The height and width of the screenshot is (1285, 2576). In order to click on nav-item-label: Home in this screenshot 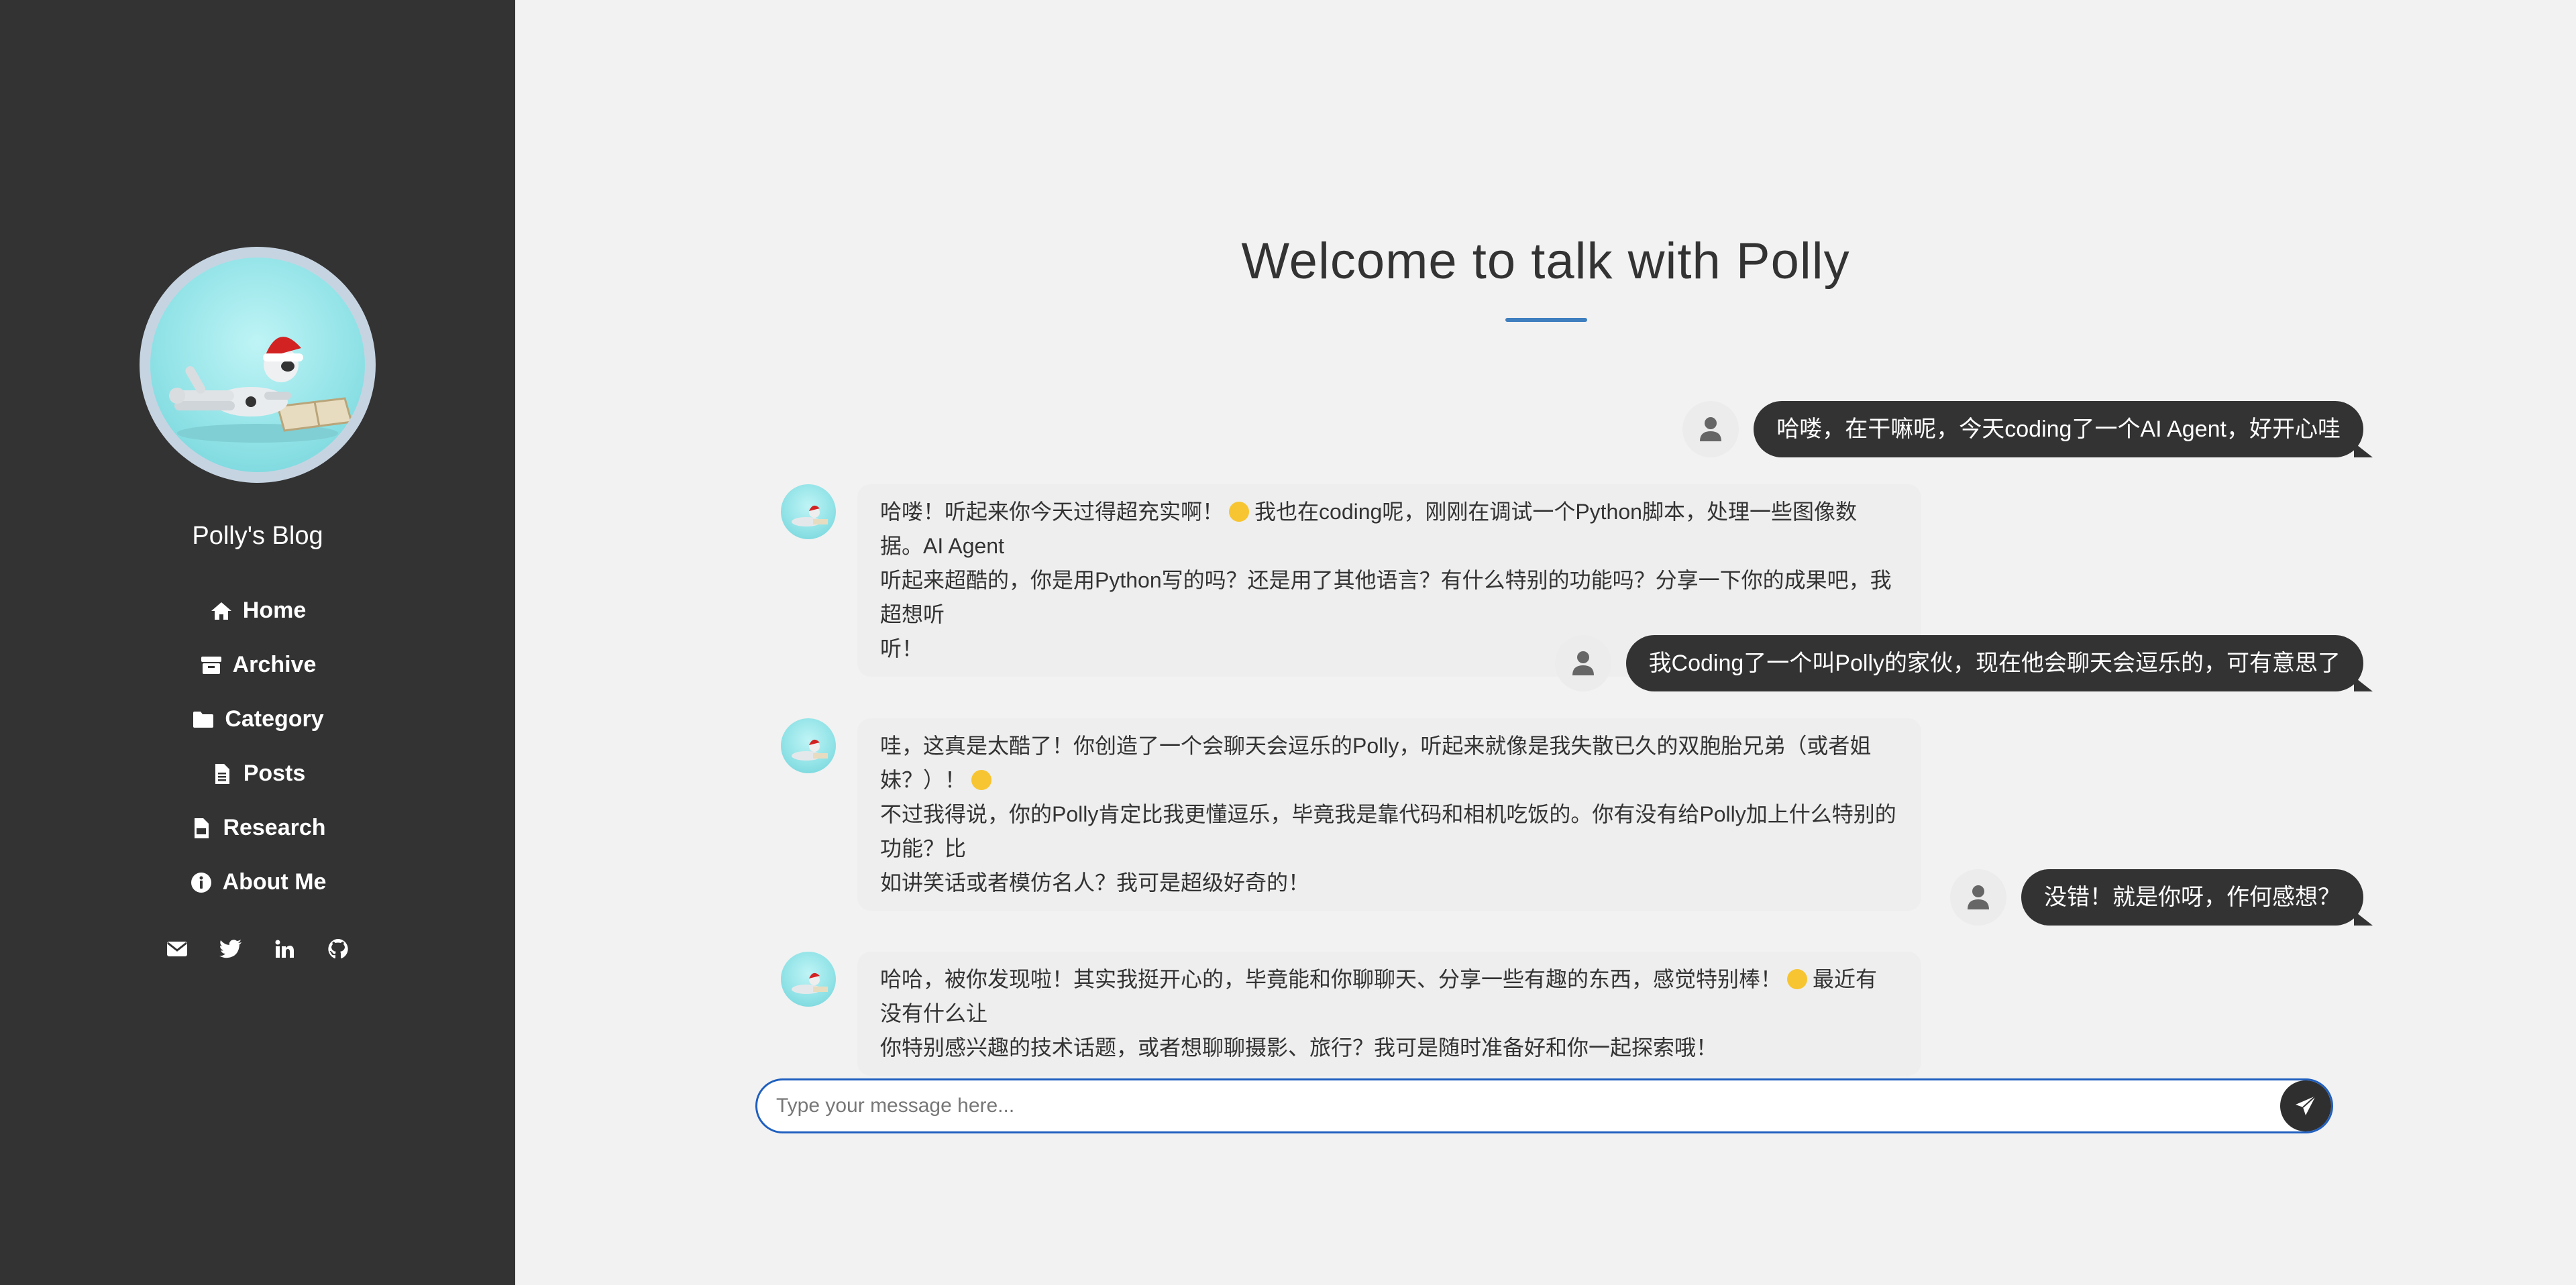, I will do `click(274, 610)`.